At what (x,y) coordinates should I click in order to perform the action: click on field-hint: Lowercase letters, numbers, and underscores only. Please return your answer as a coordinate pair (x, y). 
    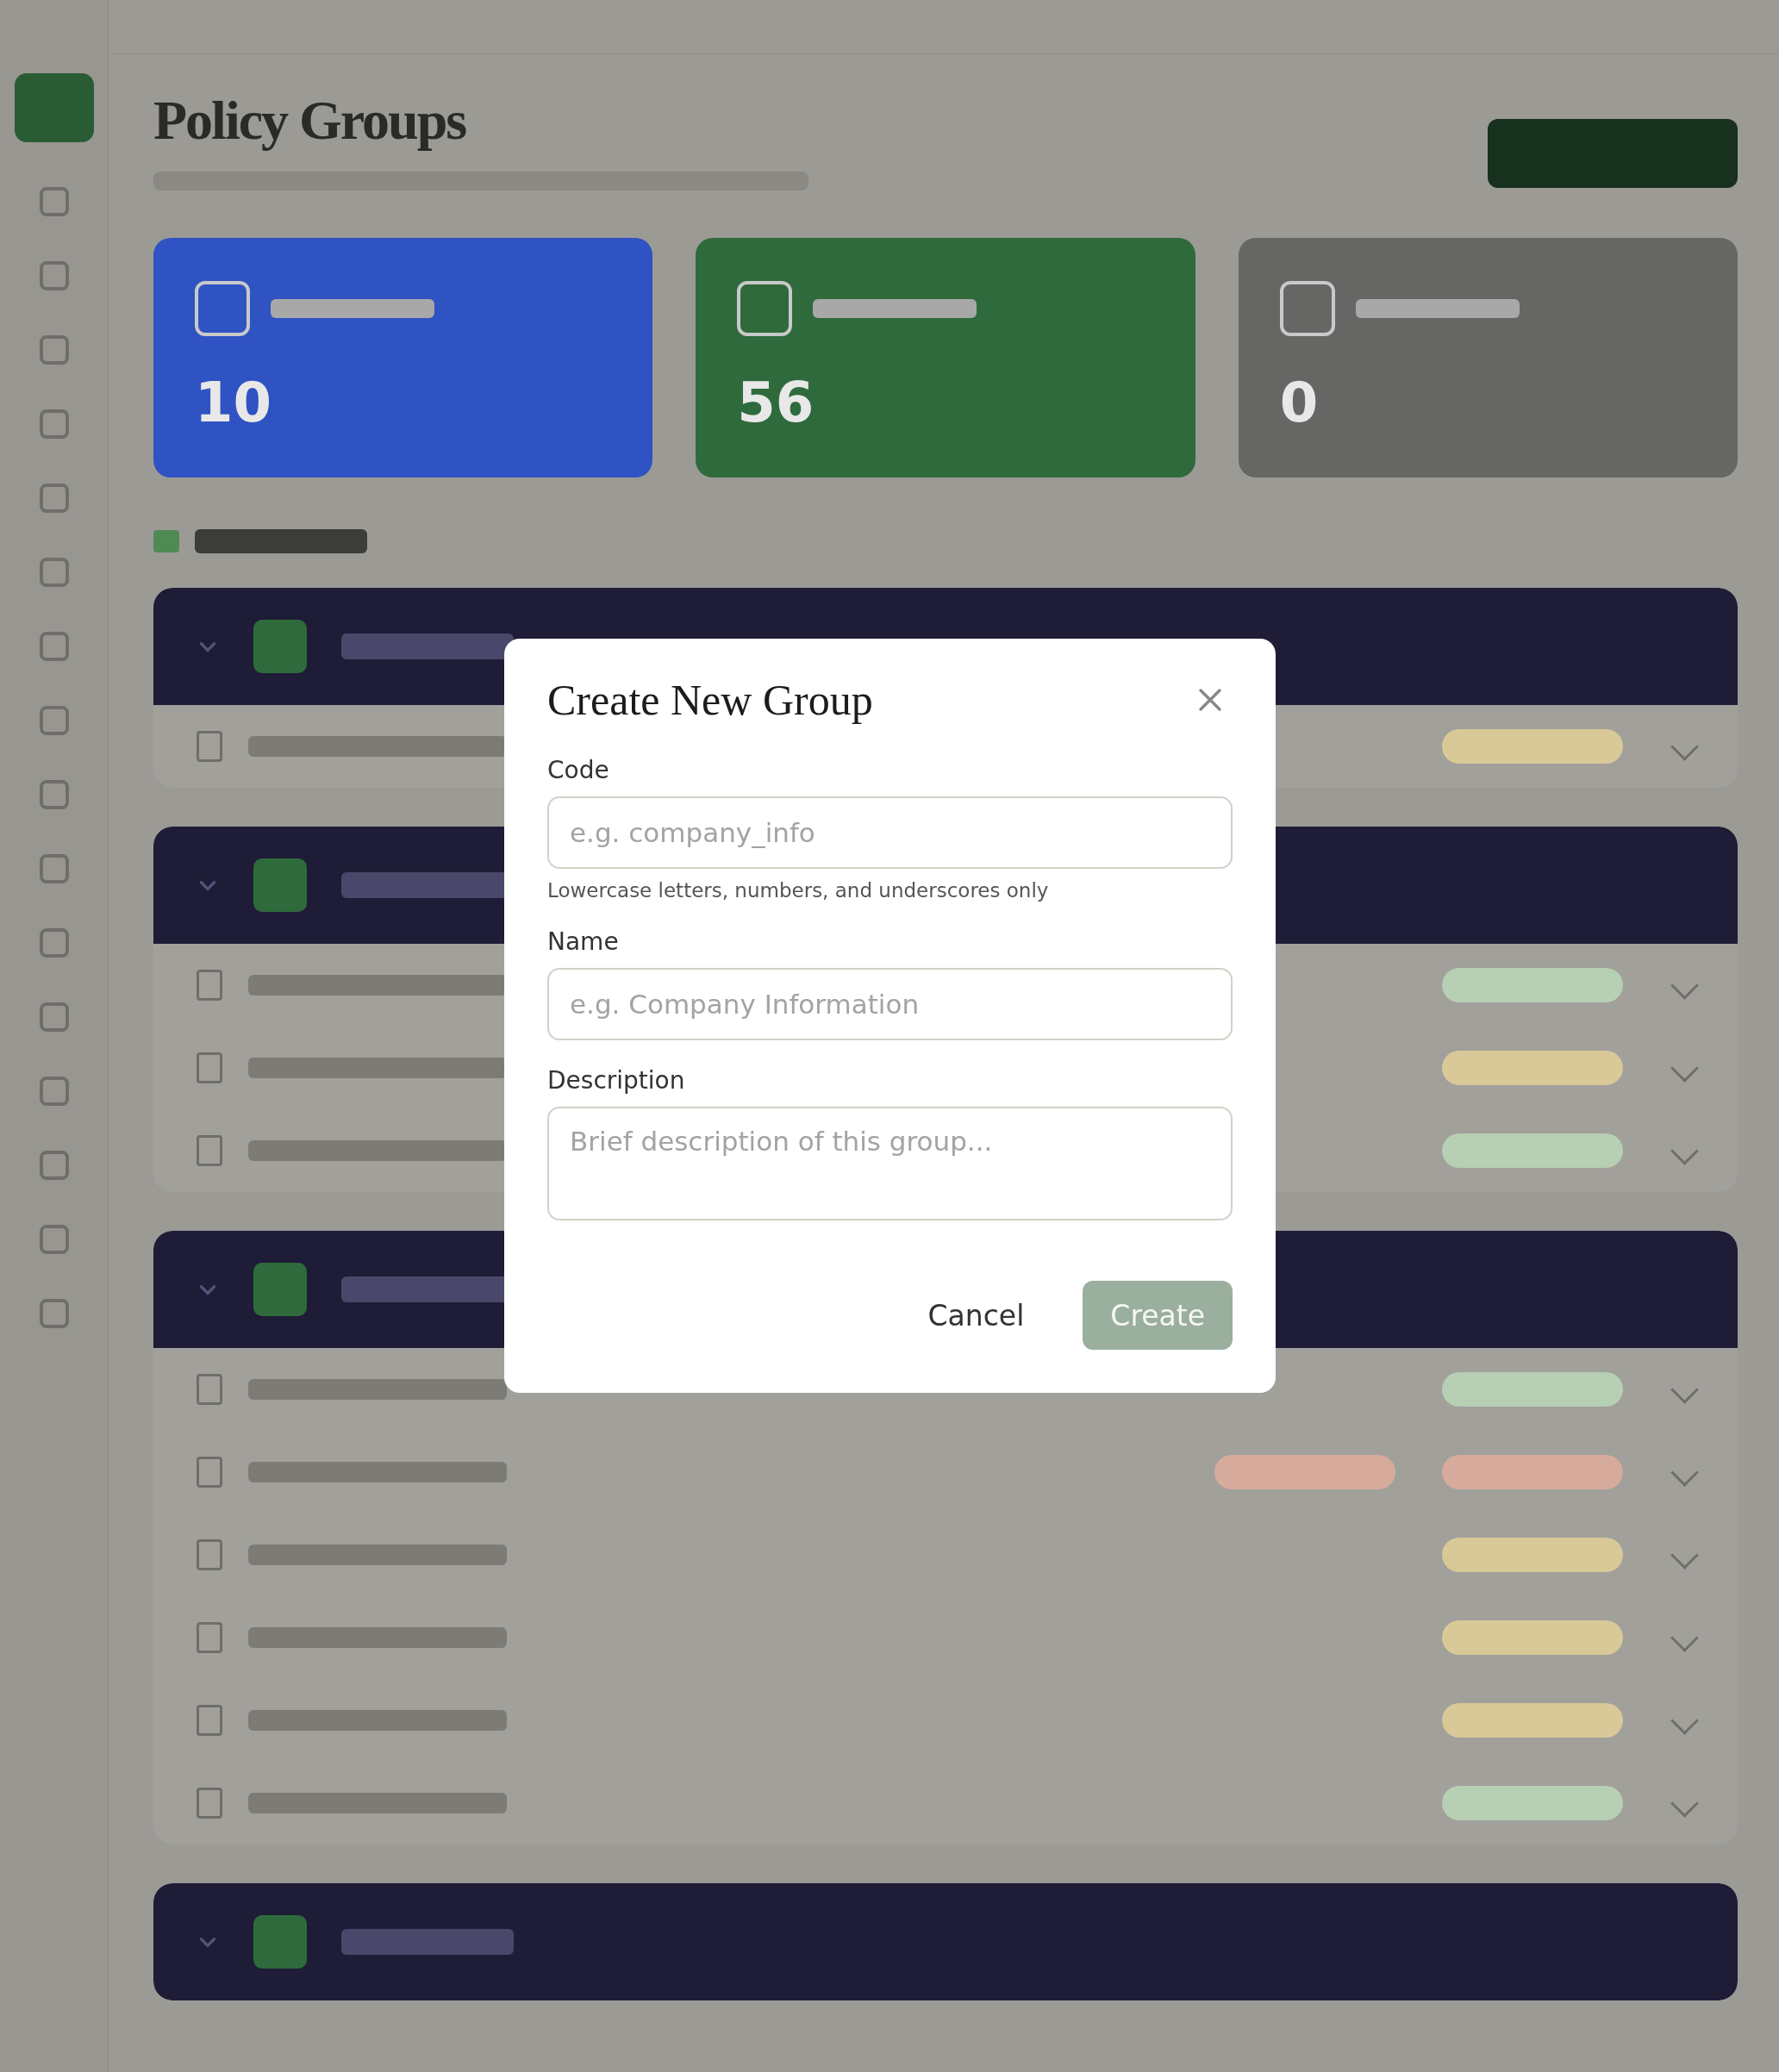
    Looking at the image, I should click on (798, 890).